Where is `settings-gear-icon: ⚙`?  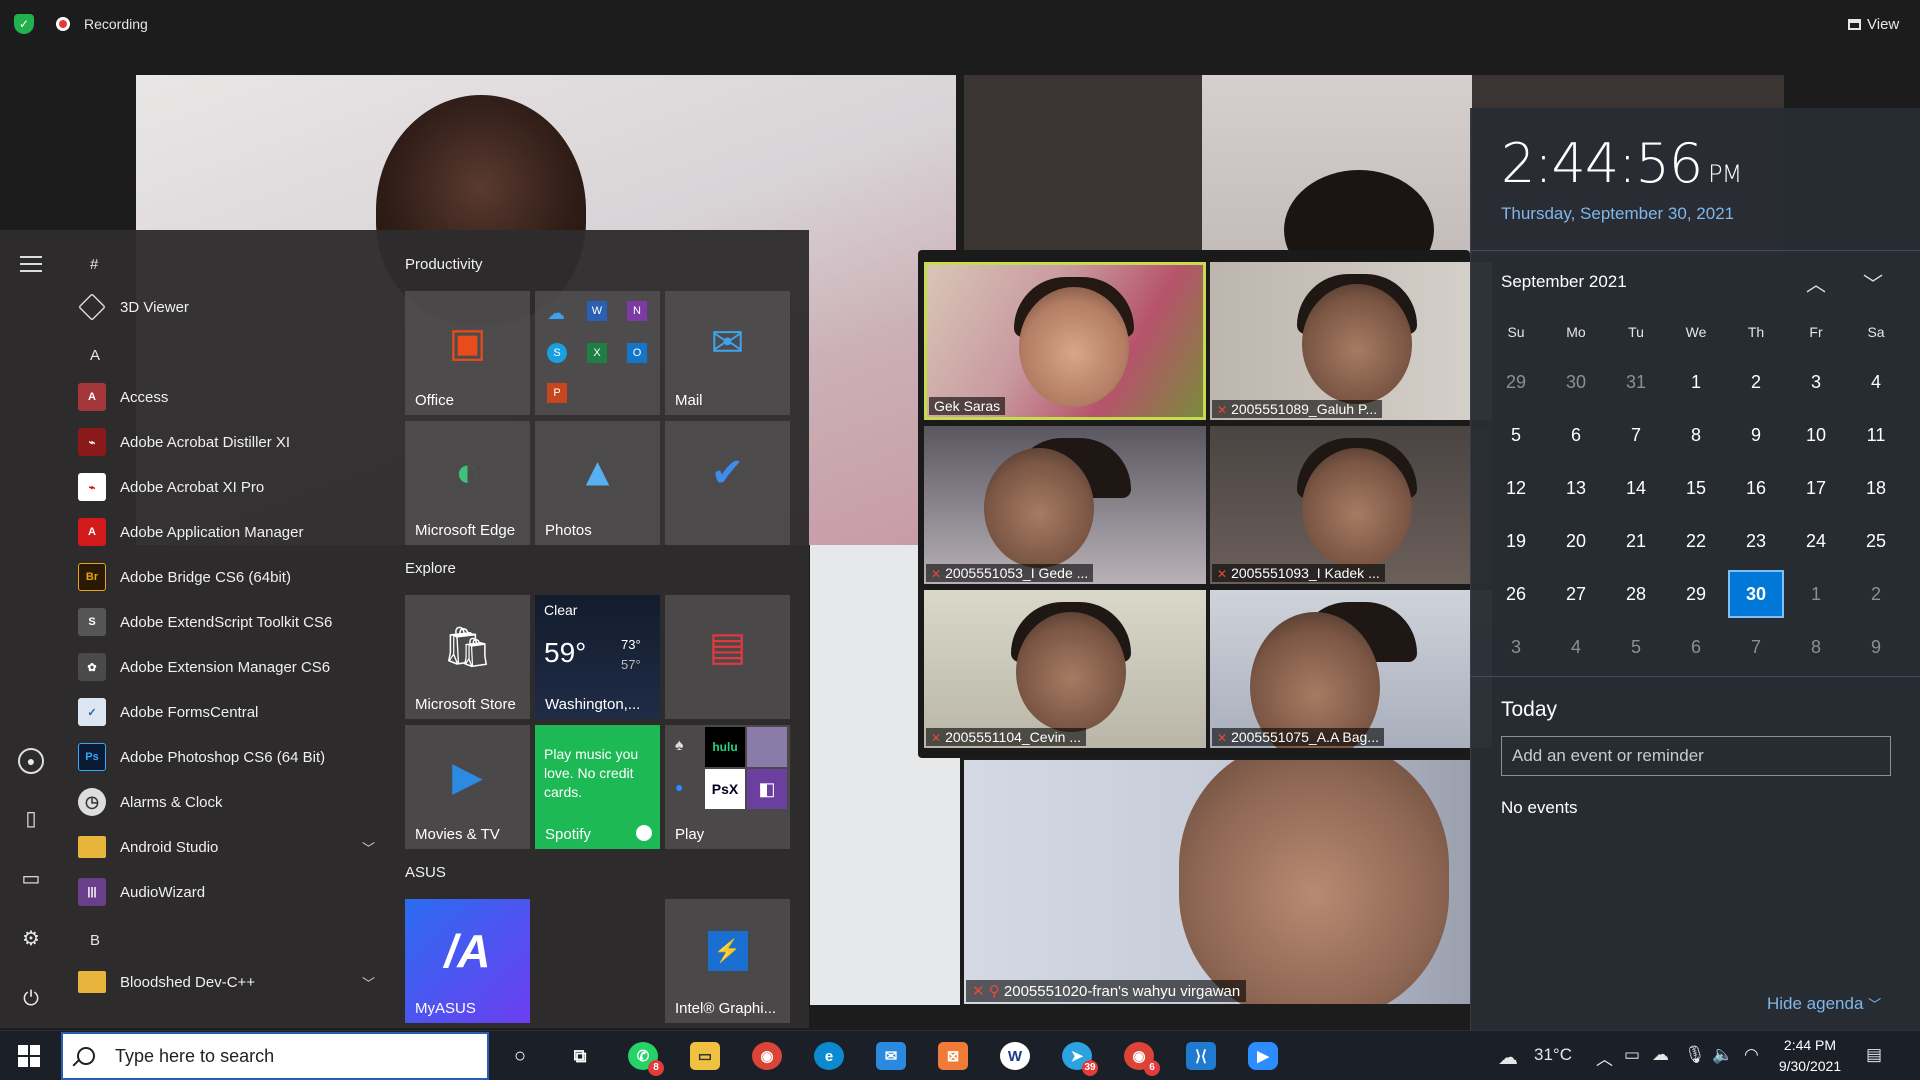 settings-gear-icon: ⚙ is located at coordinates (31, 939).